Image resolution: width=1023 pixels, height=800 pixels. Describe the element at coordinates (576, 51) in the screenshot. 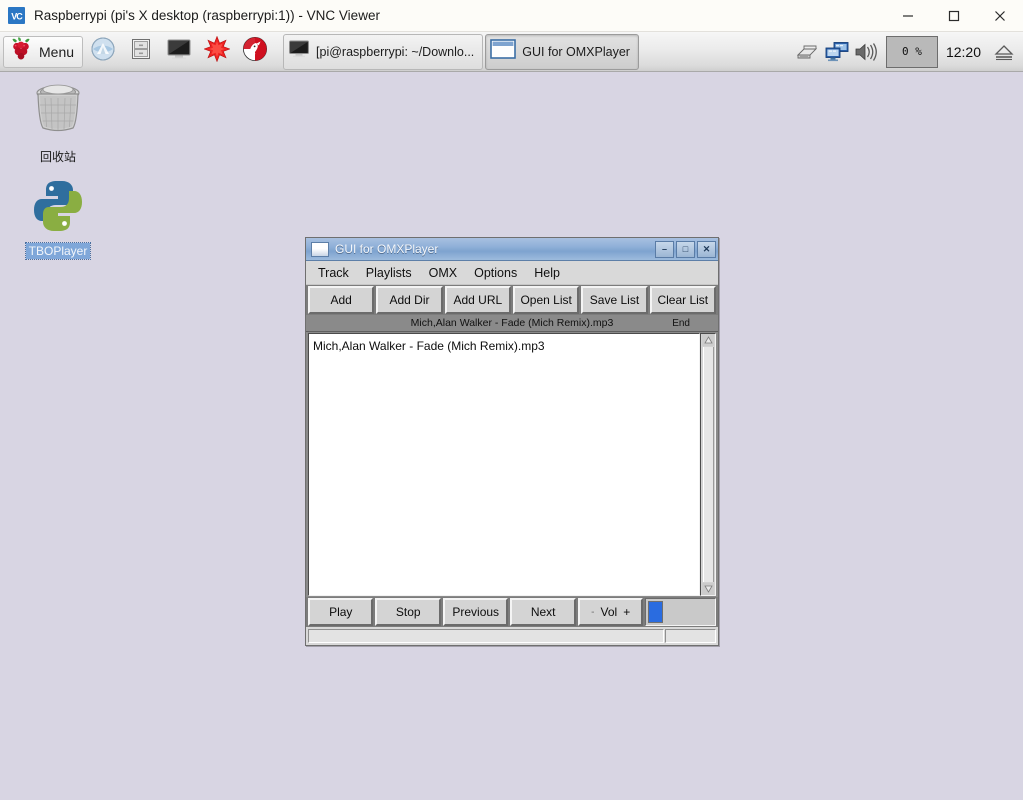

I see `task-button-label: GUI for OMXPlayer` at that location.